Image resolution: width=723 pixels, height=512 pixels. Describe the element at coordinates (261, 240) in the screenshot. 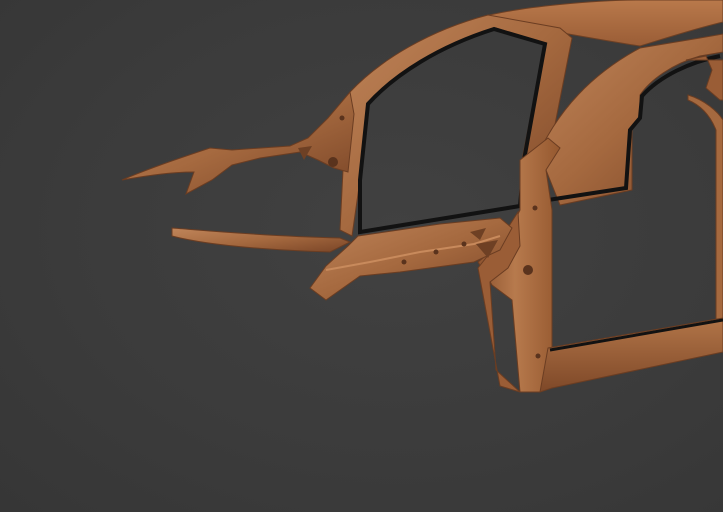

I see `front-lower-rail` at that location.